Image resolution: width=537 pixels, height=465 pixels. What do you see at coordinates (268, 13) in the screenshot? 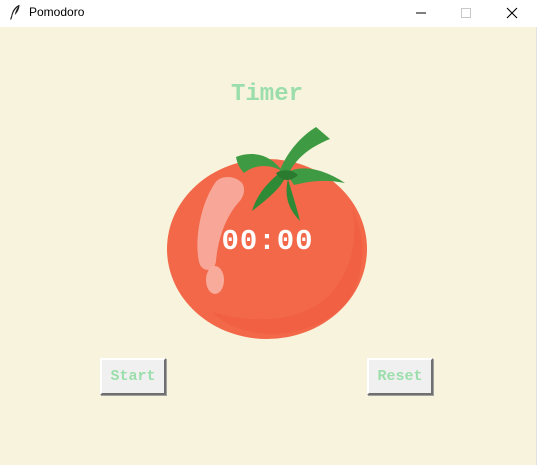
I see `title-bar: Pomodoro` at bounding box center [268, 13].